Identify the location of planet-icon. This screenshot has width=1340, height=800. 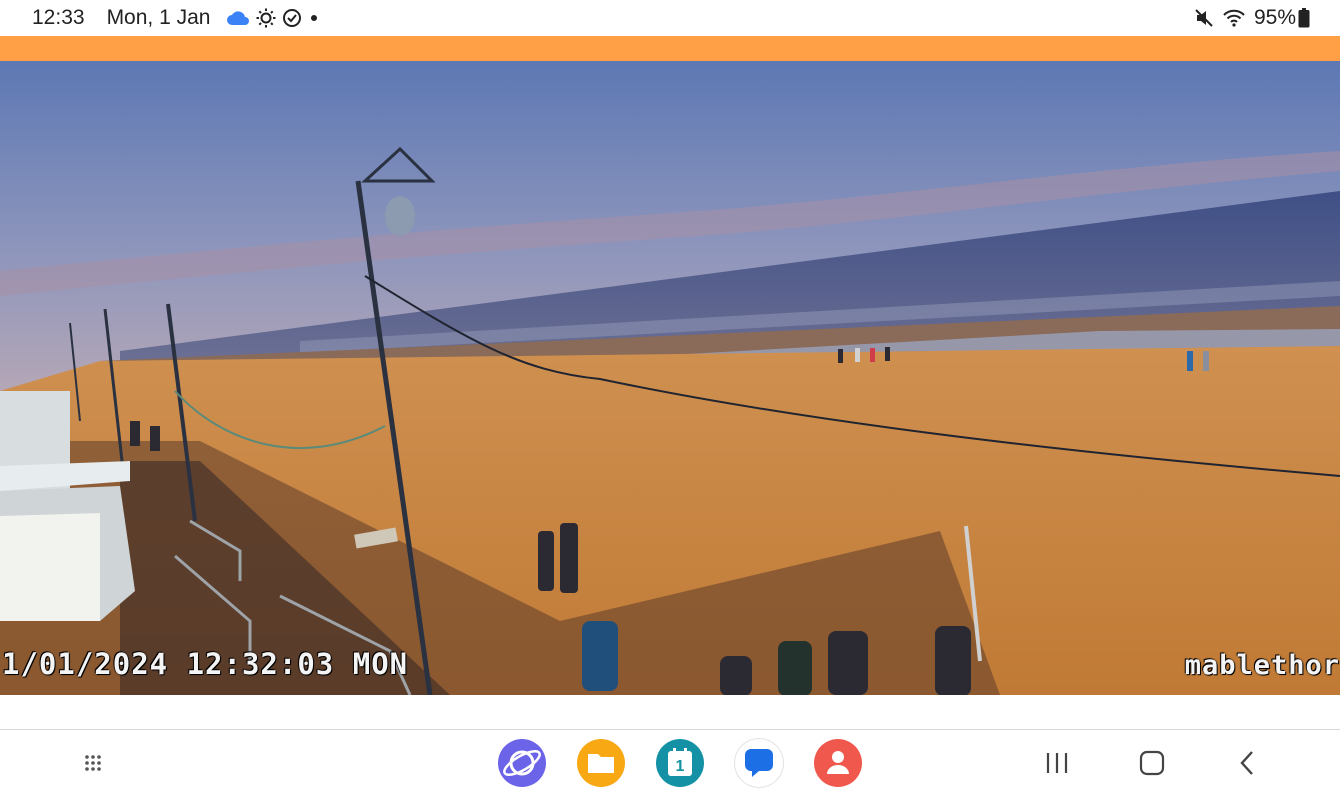
(522, 763).